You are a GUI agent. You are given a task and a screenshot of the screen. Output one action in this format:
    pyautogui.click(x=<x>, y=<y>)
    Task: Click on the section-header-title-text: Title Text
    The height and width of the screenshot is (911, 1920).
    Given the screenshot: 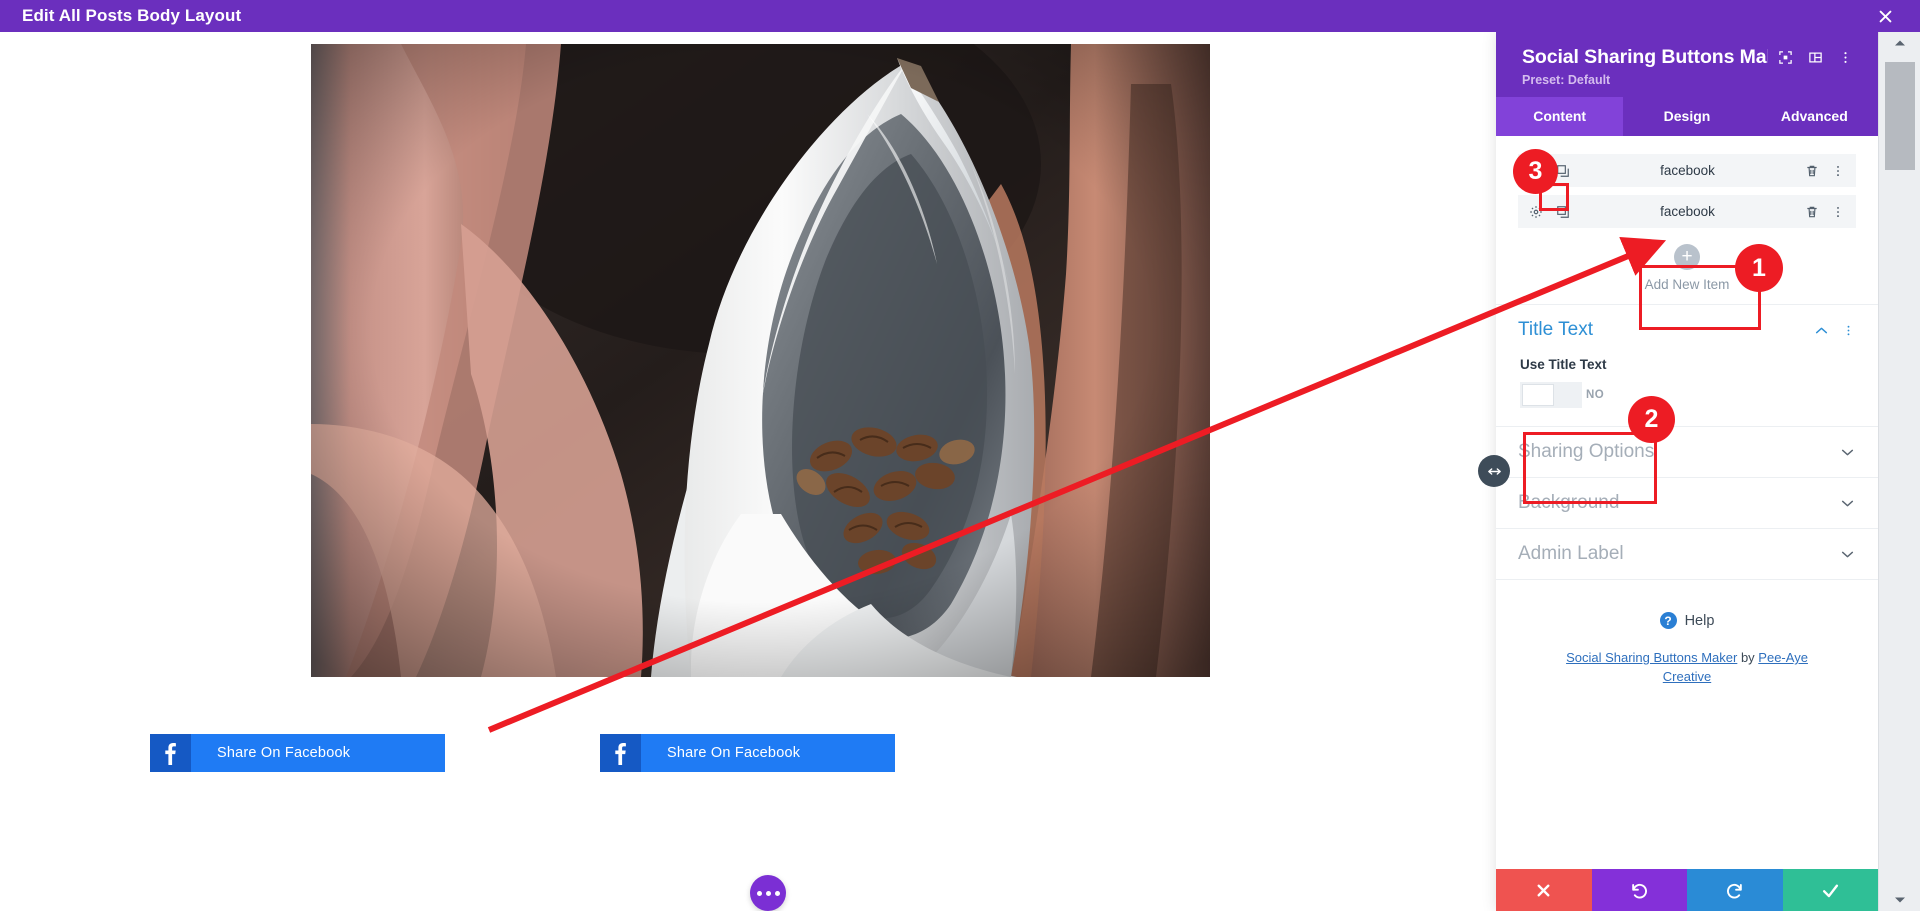 What is the action you would take?
    pyautogui.click(x=1687, y=330)
    